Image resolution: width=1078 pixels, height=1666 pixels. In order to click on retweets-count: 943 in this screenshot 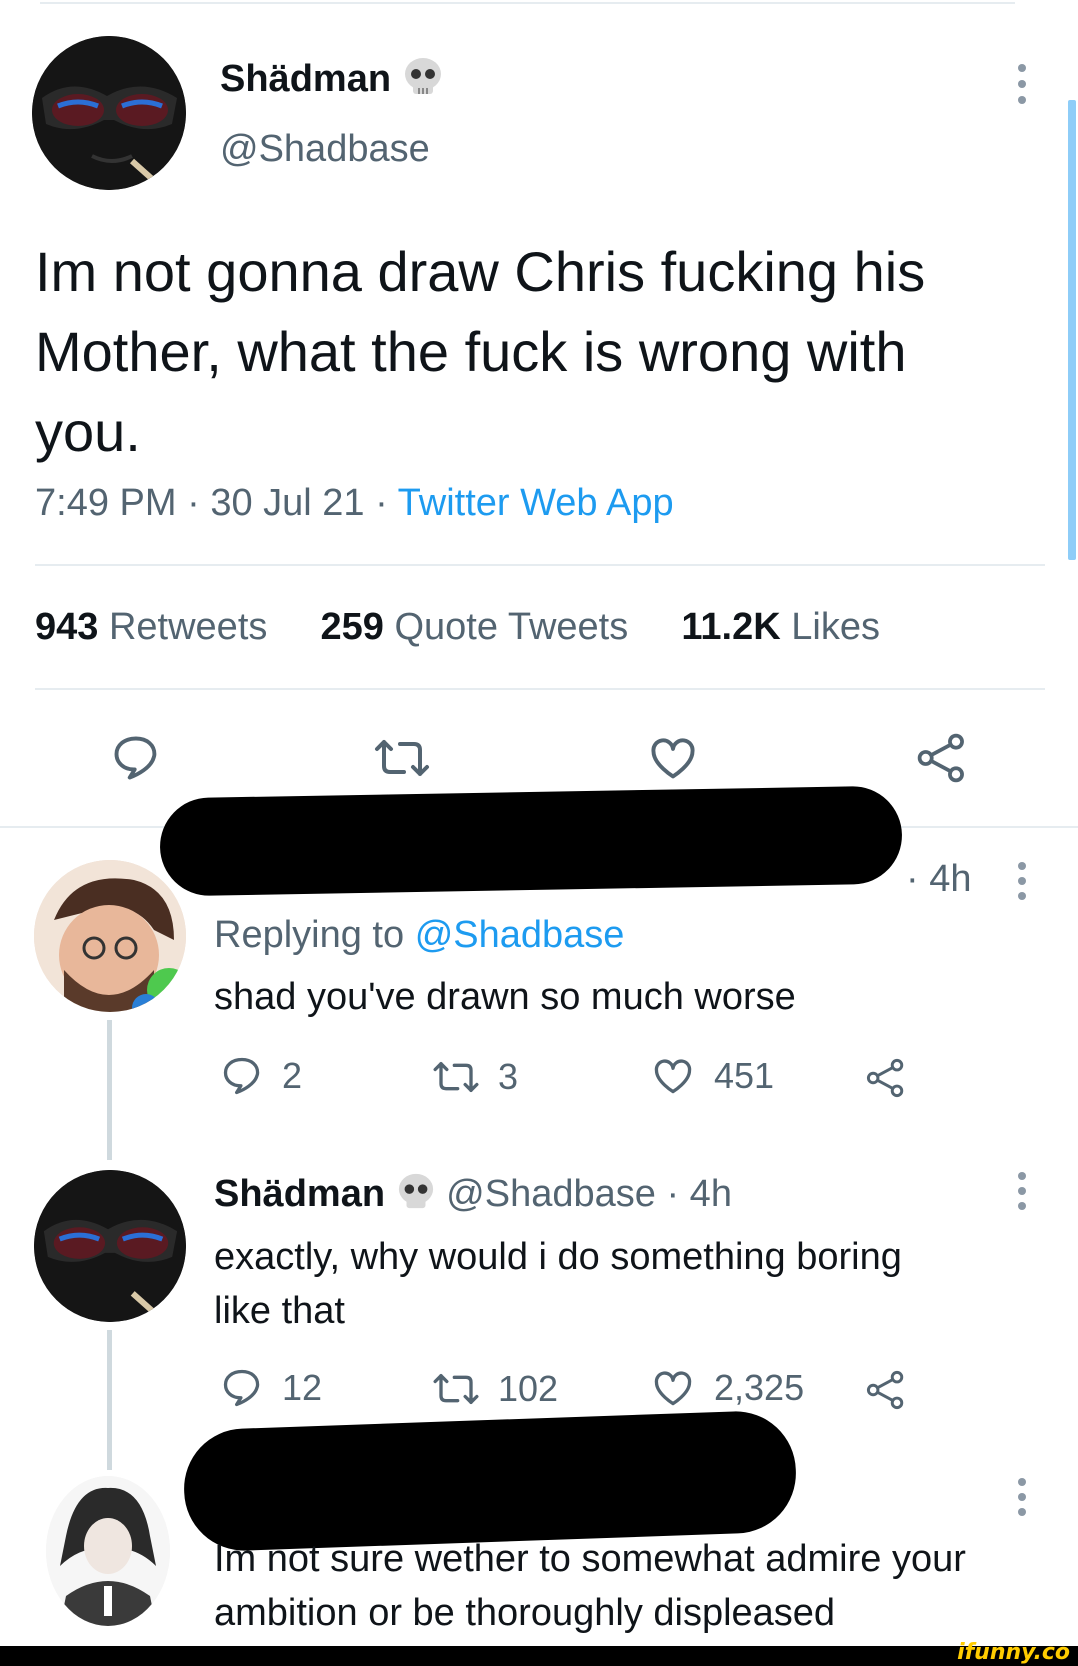, I will do `click(67, 627)`.